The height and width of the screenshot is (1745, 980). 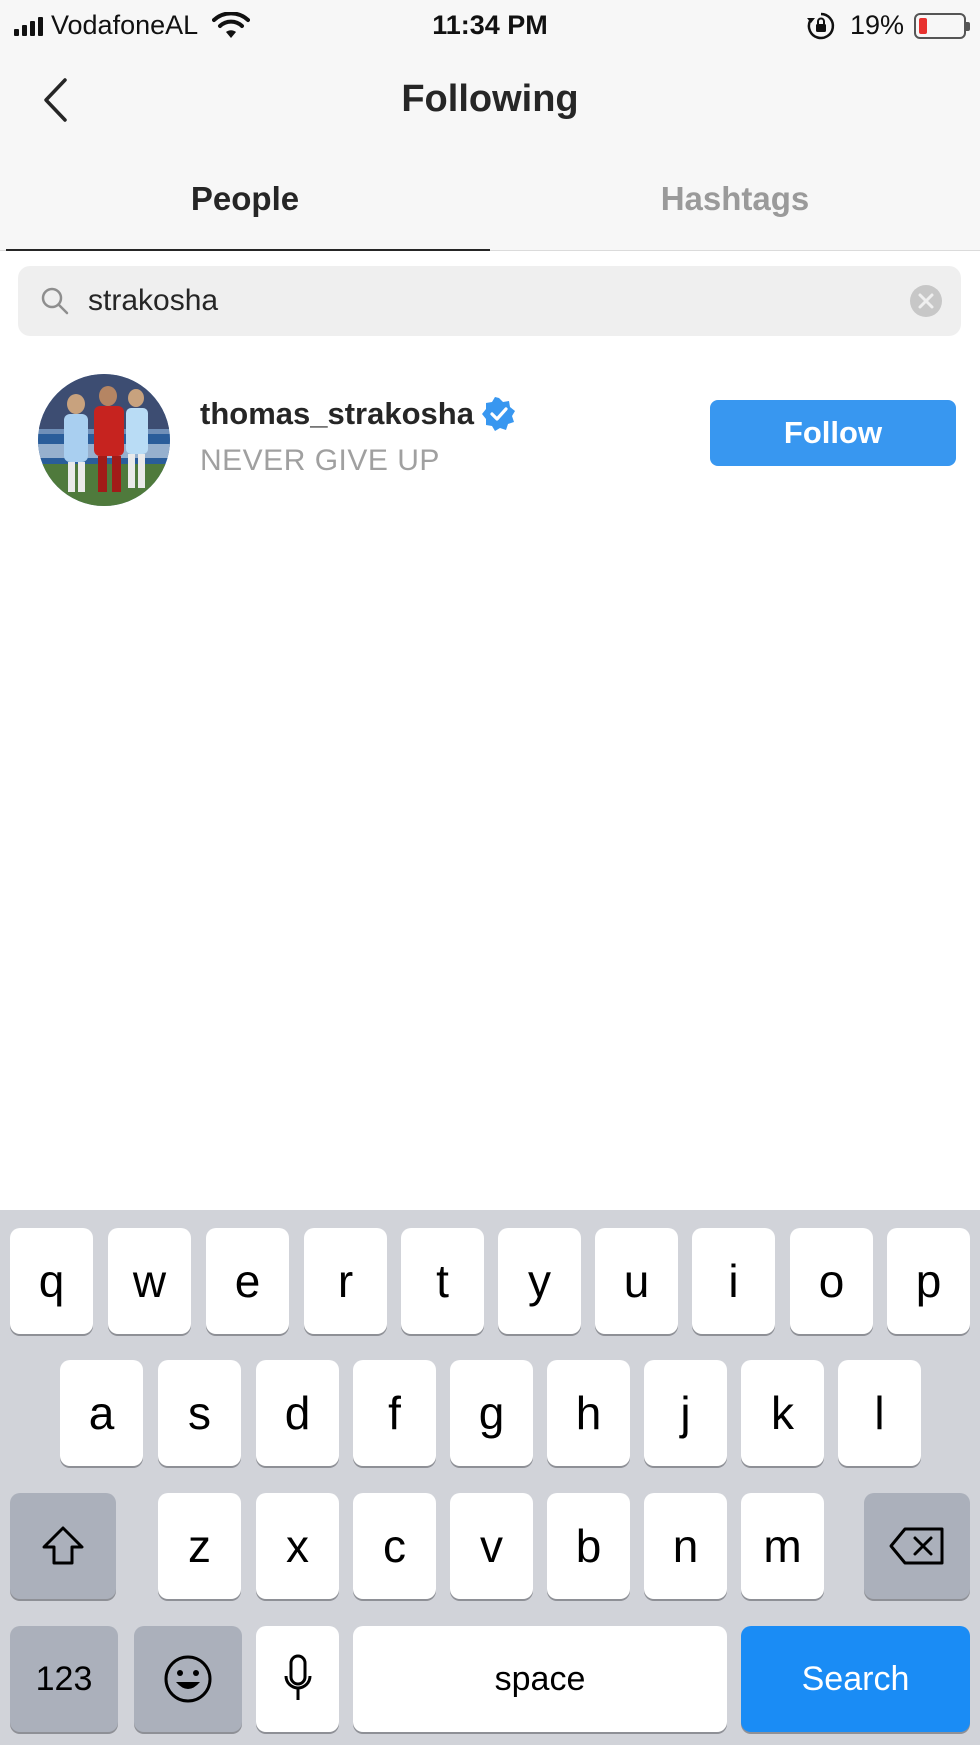 I want to click on emoji-icon, so click(x=188, y=1679).